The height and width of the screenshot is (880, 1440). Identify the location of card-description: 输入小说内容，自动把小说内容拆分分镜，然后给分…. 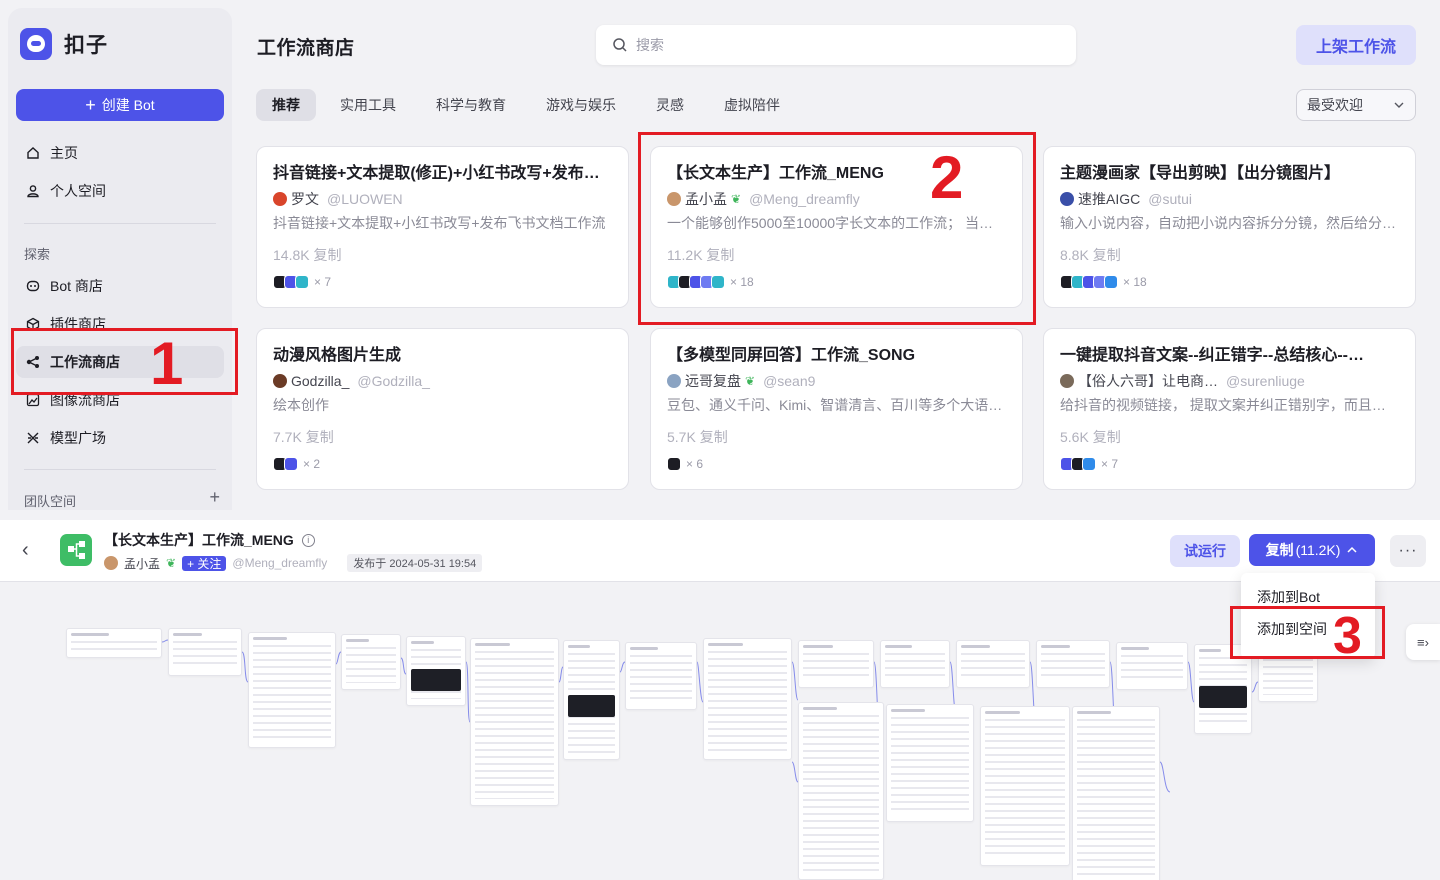
(1228, 223).